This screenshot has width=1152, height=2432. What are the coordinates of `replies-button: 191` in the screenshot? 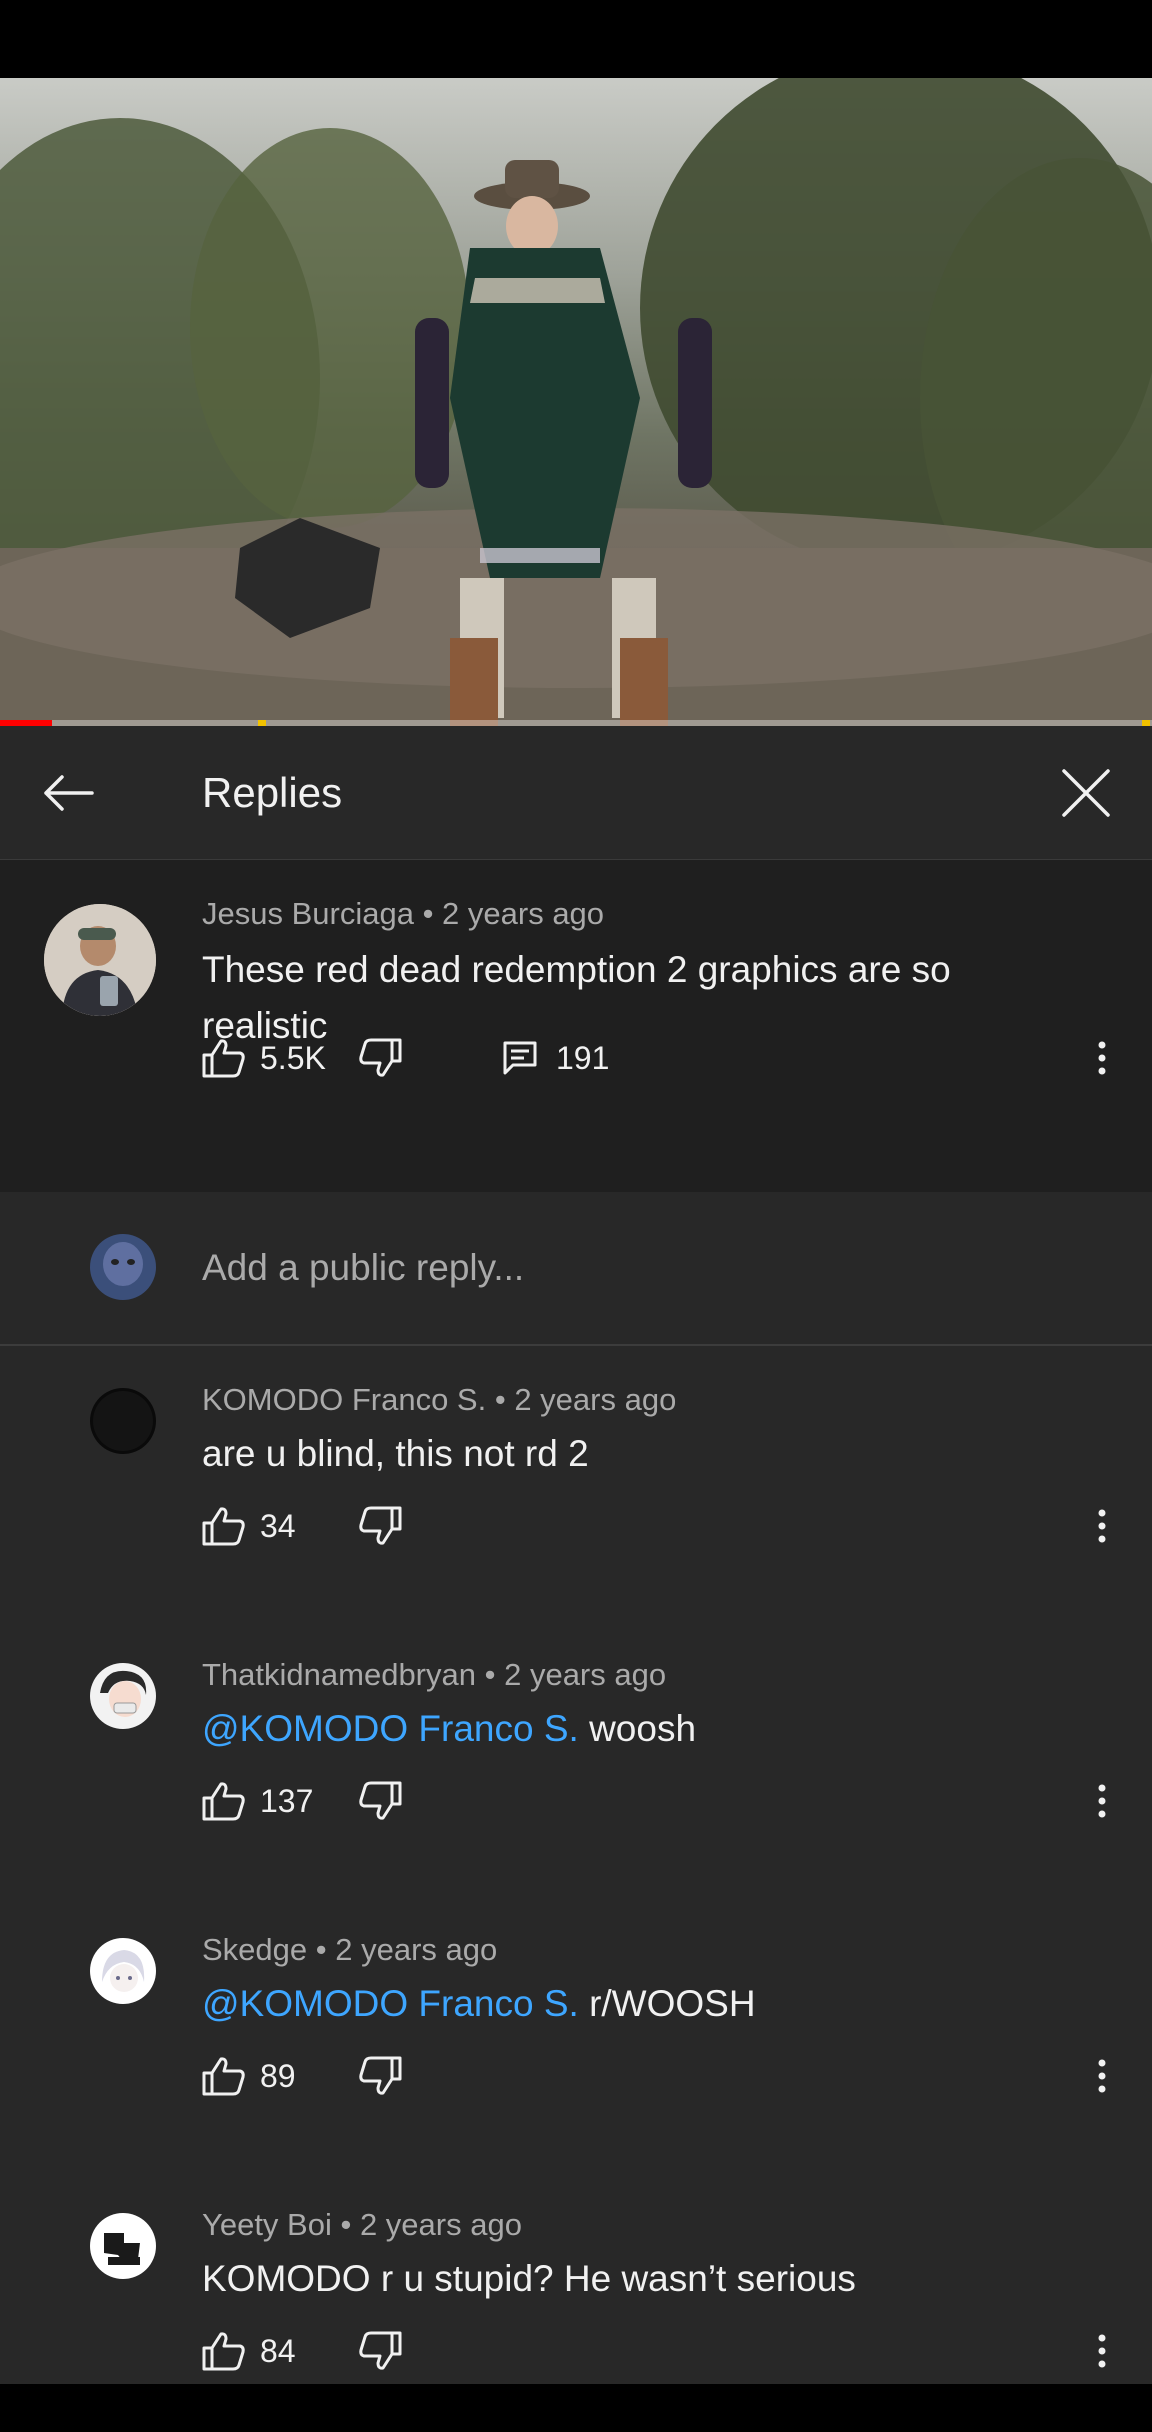 It's located at (555, 1058).